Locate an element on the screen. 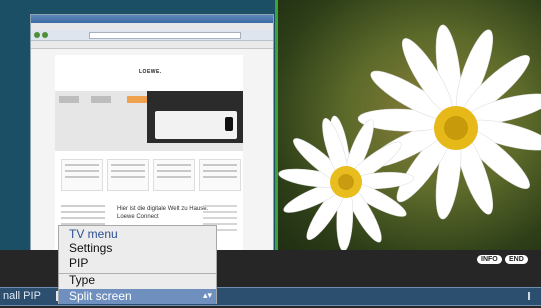 This screenshot has width=541, height=308. end-key-button: END is located at coordinates (516, 259).